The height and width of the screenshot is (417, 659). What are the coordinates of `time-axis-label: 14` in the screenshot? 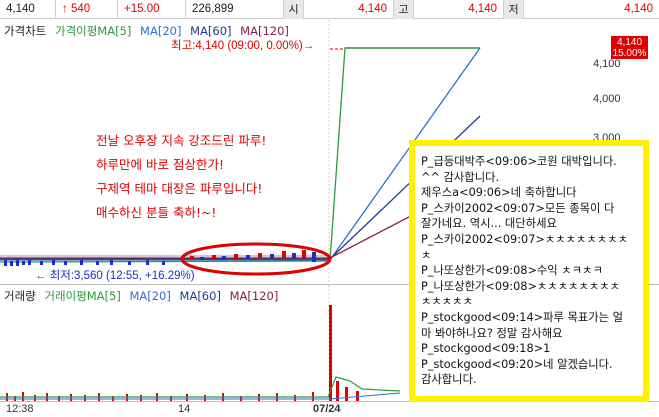 It's located at (184, 409).